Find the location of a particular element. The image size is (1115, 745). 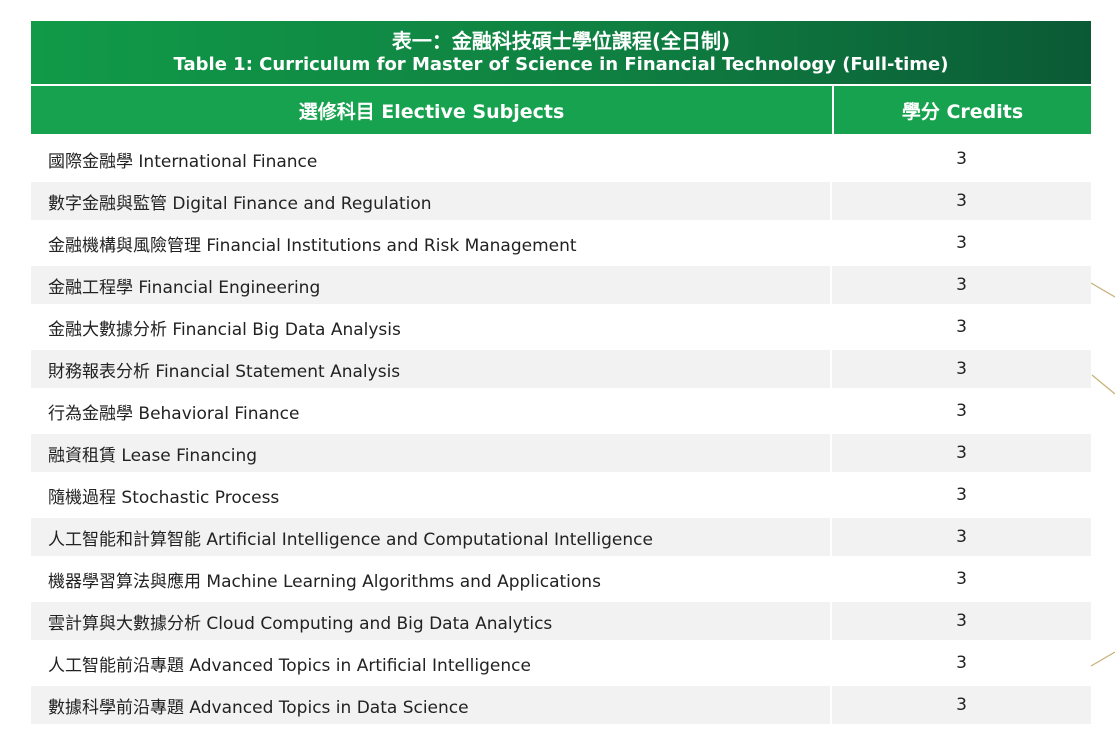

table-header-row: 選修科目 Elective Subjects 學分 Credits is located at coordinates (561, 110).